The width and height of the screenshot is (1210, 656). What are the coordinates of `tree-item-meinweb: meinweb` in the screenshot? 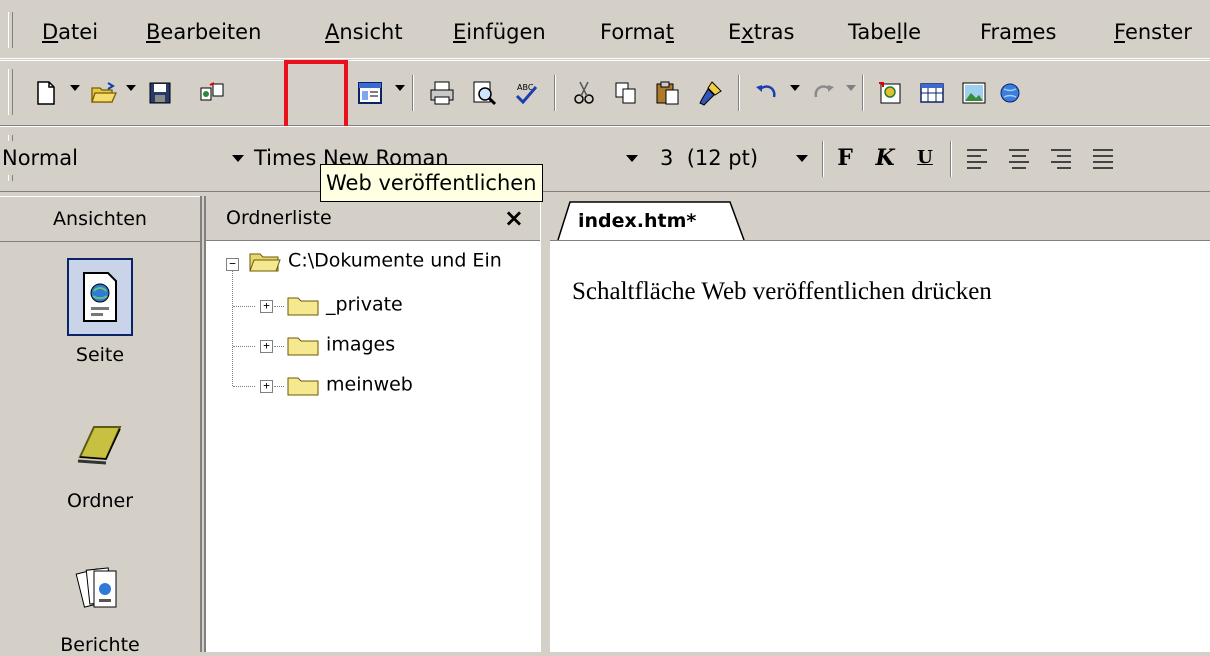 It's located at (349, 385).